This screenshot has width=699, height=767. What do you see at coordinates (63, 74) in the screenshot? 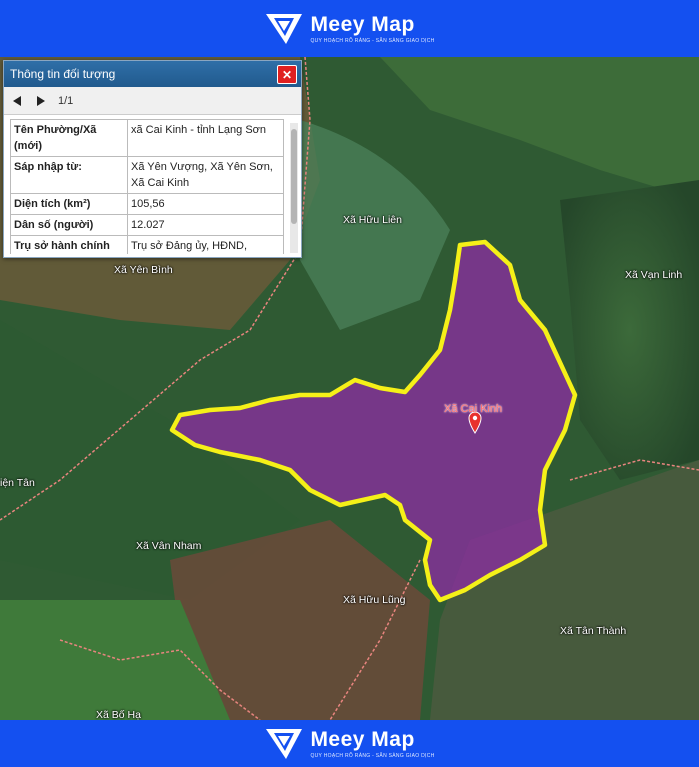
I see `panel-title: Thông tin đối tượng` at bounding box center [63, 74].